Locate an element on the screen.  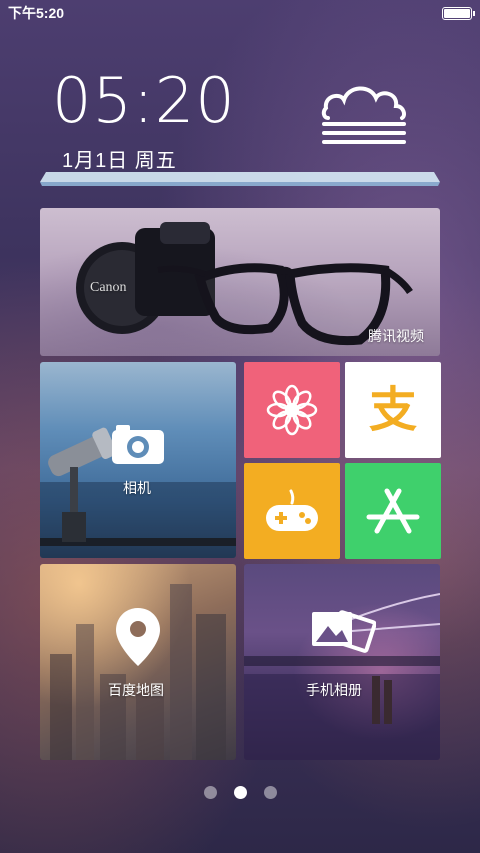
alipay-icon: 支 is located at coordinates (392, 410).